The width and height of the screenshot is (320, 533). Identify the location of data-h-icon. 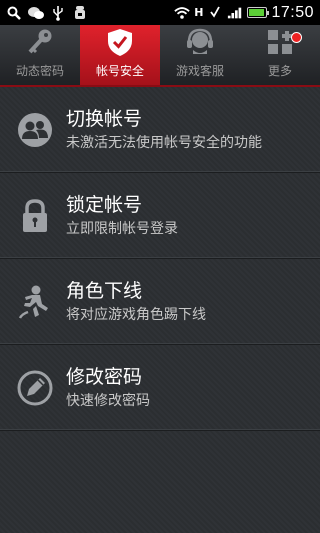
(215, 13).